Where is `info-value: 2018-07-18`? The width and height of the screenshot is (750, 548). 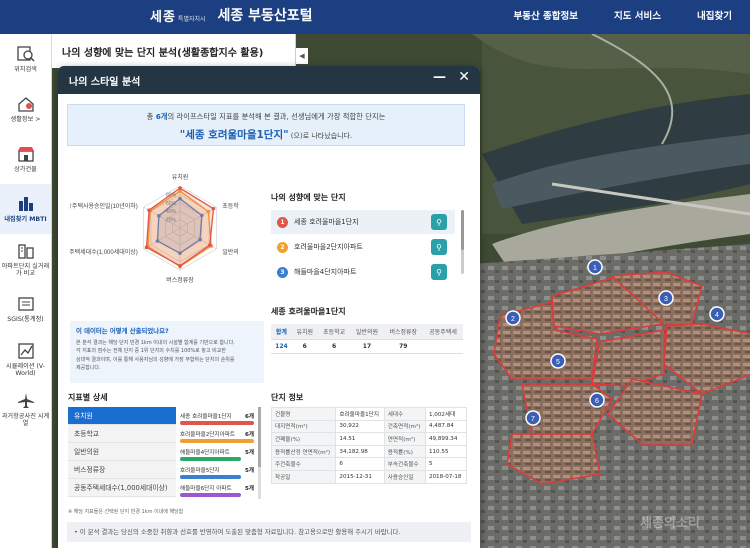
info-value: 2018-07-18 is located at coordinates (446, 476).